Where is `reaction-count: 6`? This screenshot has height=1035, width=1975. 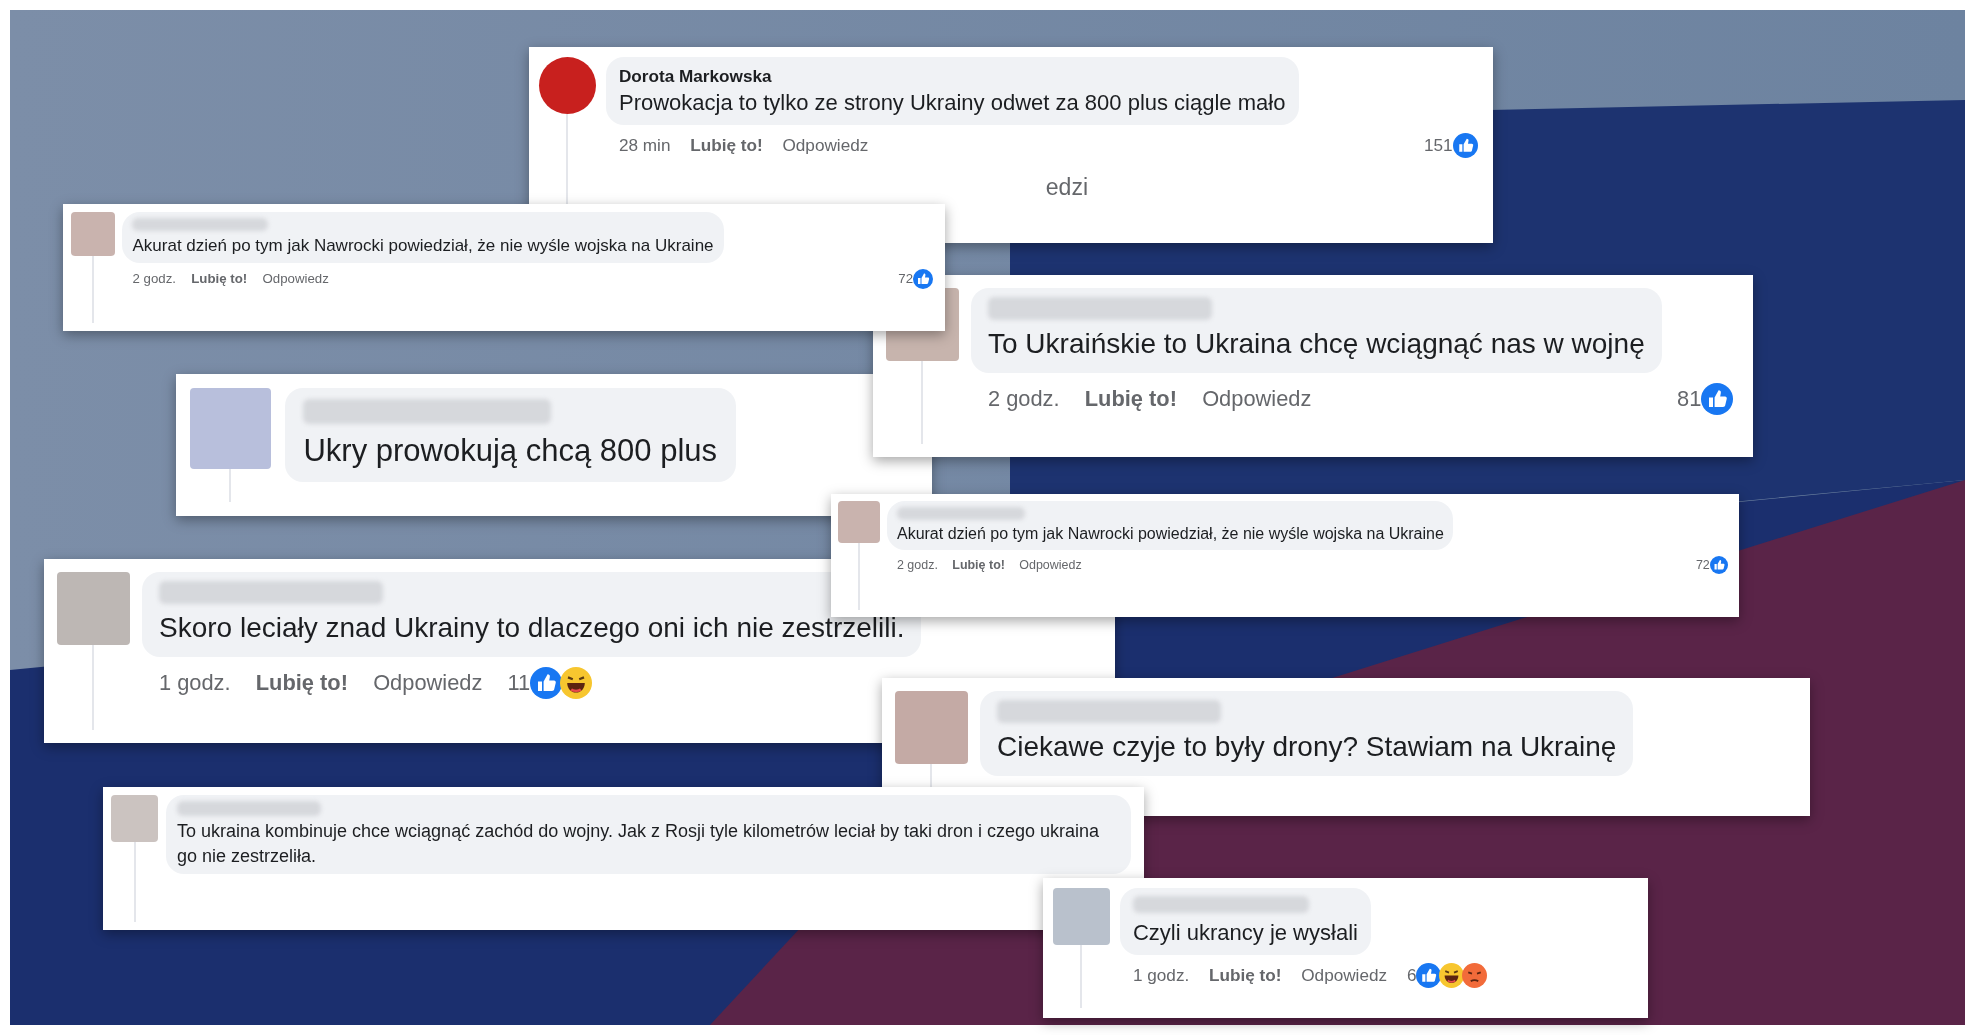
reaction-count: 6 is located at coordinates (1411, 975).